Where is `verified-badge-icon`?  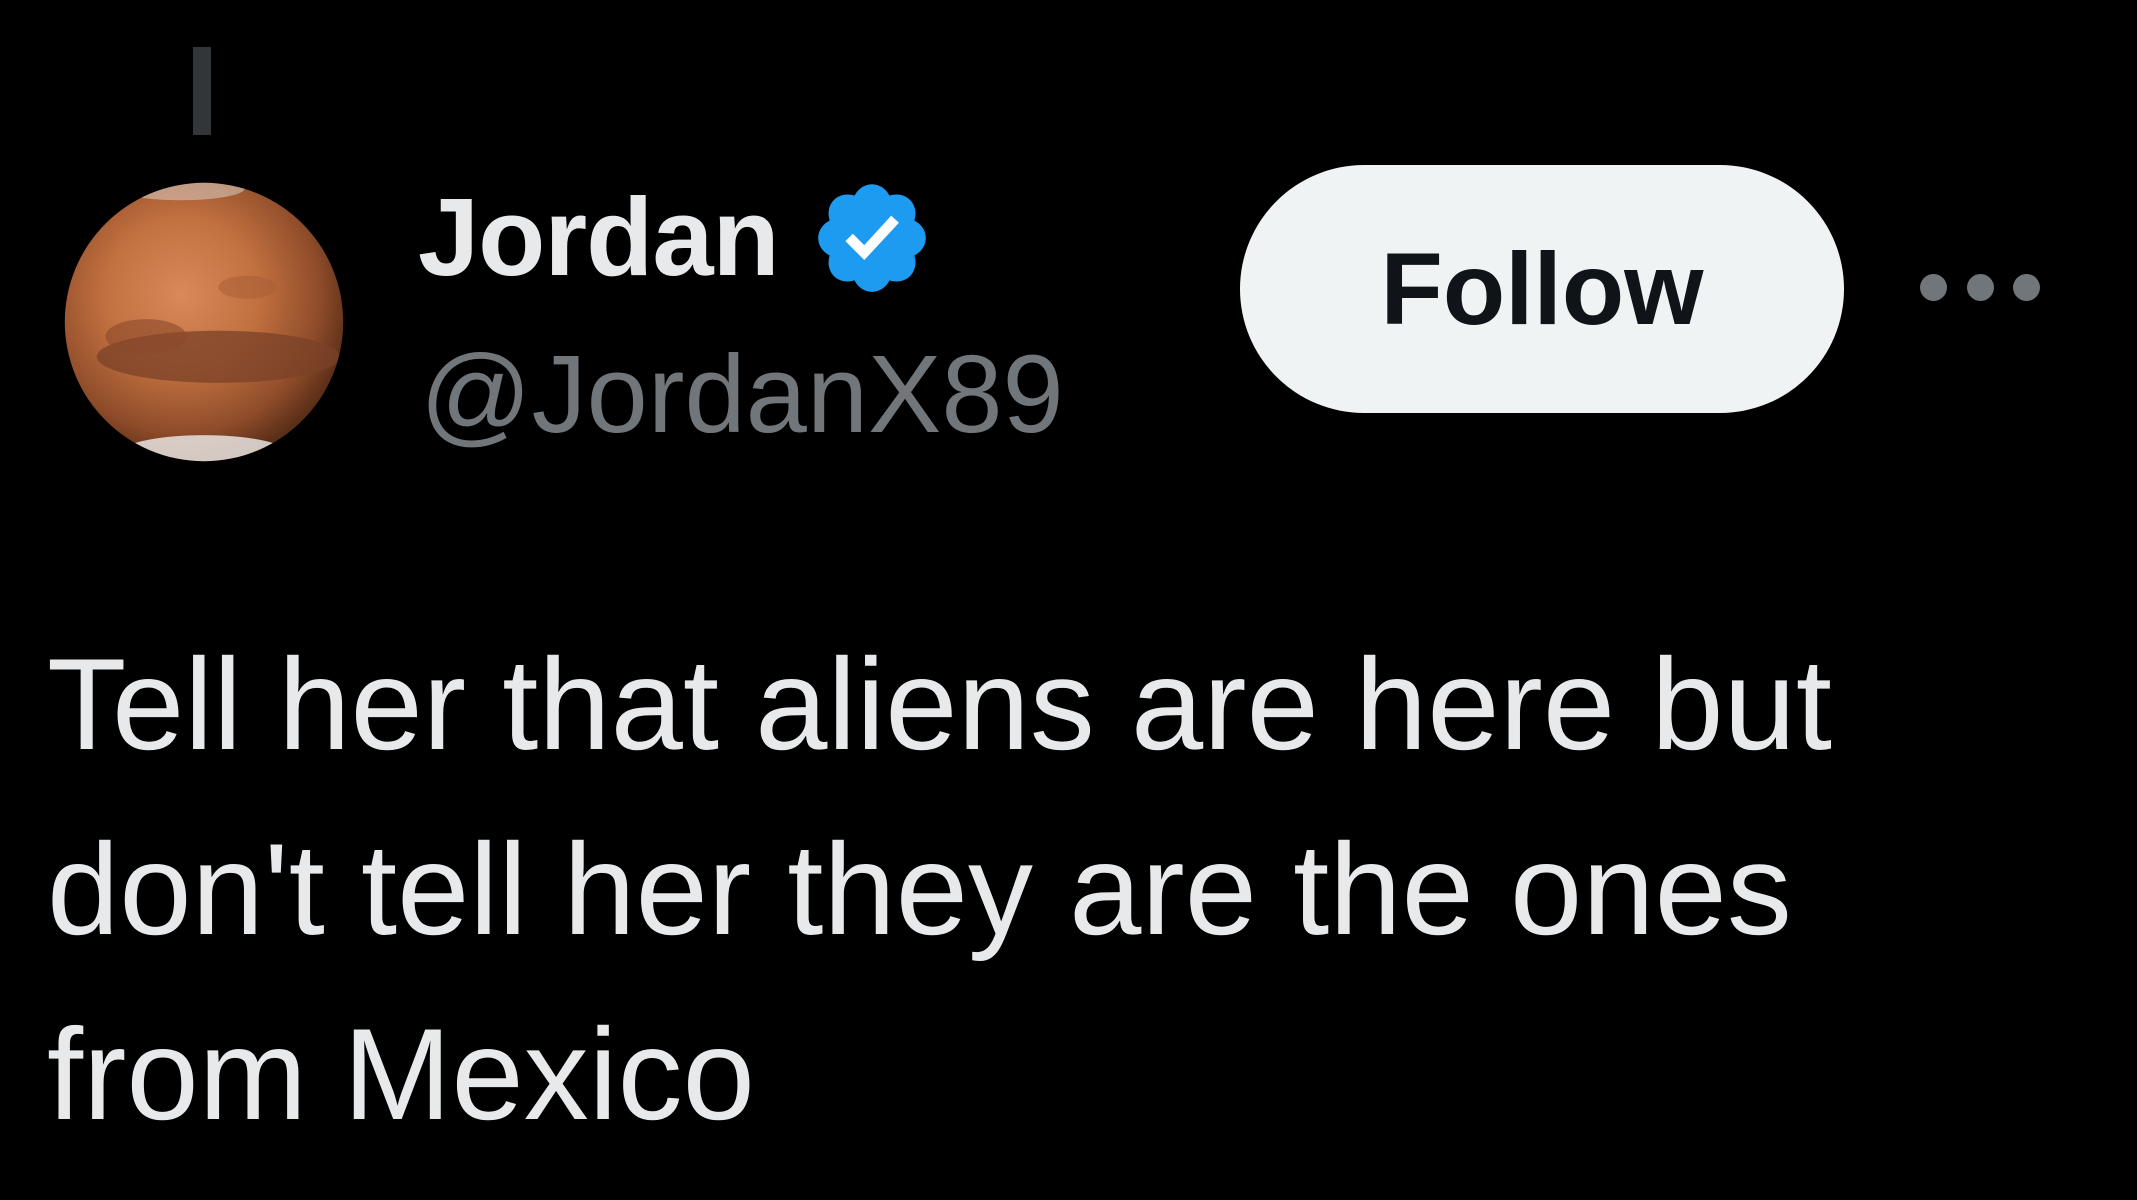
verified-badge-icon is located at coordinates (872, 238).